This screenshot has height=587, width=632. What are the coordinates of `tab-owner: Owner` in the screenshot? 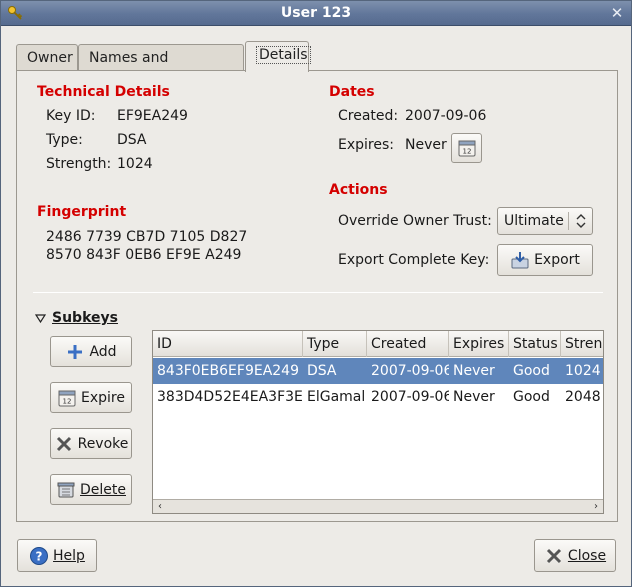 It's located at (47, 57).